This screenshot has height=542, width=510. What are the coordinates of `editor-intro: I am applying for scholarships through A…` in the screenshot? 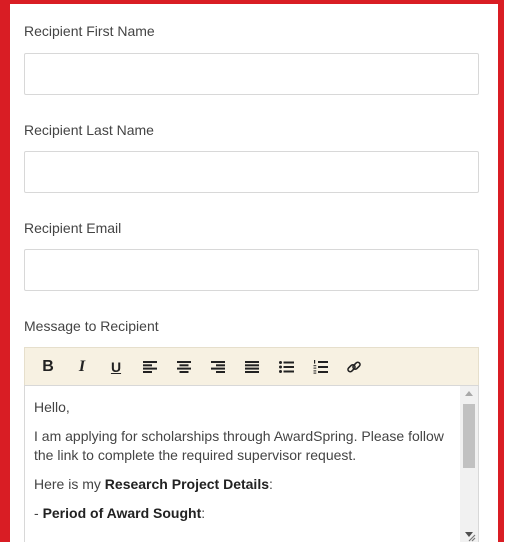 It's located at (239, 445).